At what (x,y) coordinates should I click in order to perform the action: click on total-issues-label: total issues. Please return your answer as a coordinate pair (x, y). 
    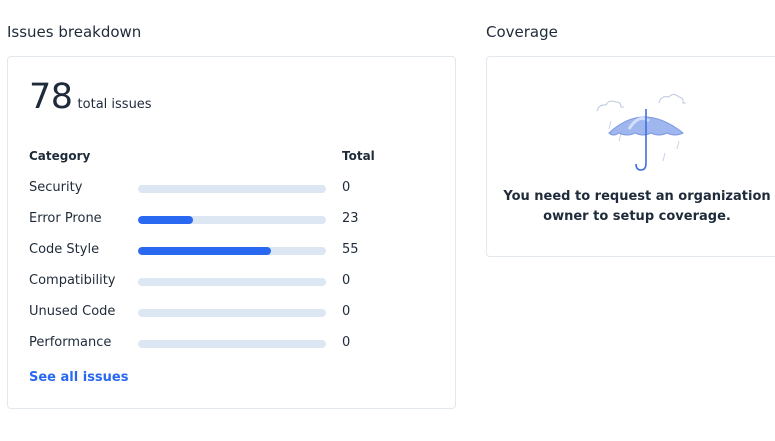
    Looking at the image, I should click on (114, 104).